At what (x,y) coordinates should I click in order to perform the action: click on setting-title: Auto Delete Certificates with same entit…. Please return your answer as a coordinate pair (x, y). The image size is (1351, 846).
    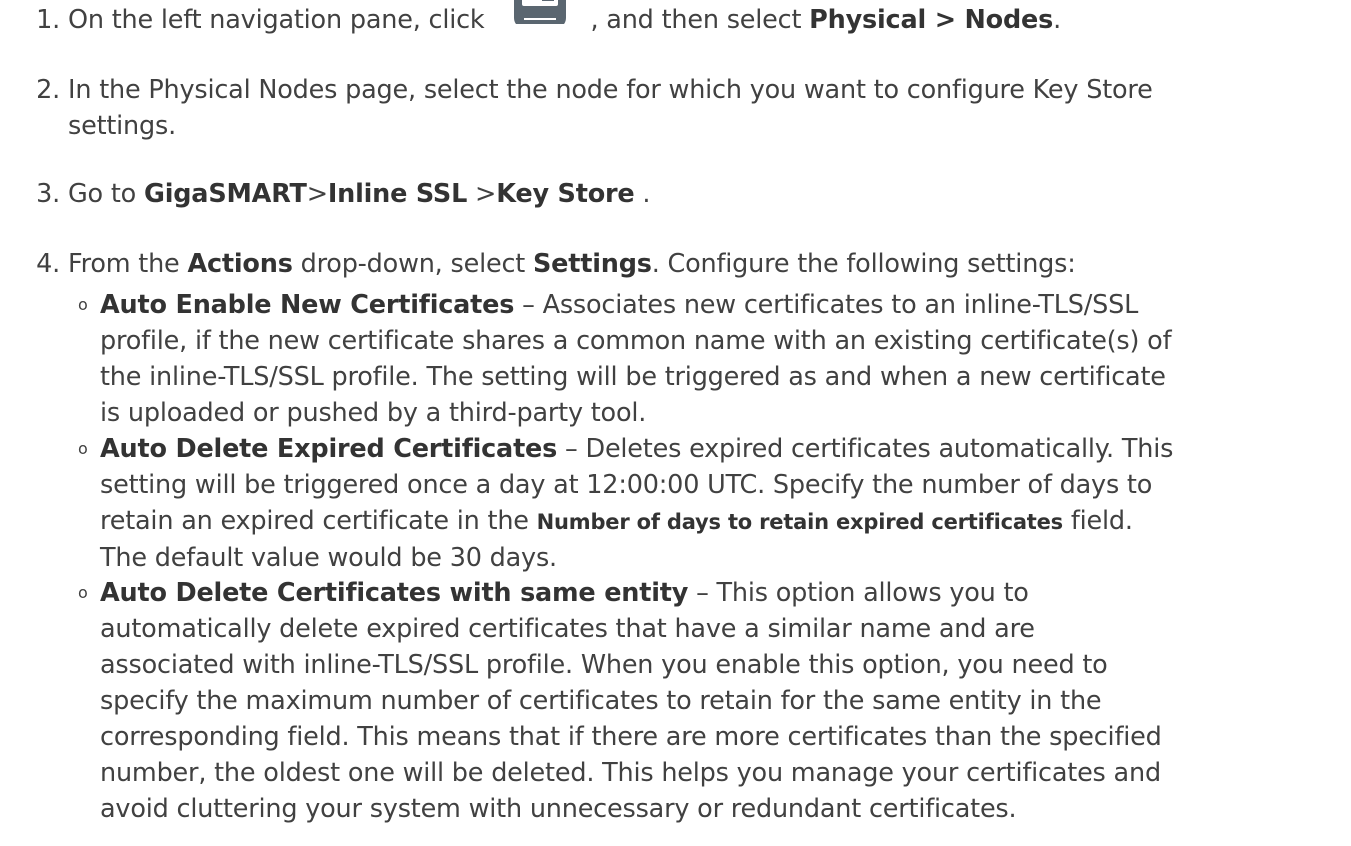
    Looking at the image, I should click on (394, 593).